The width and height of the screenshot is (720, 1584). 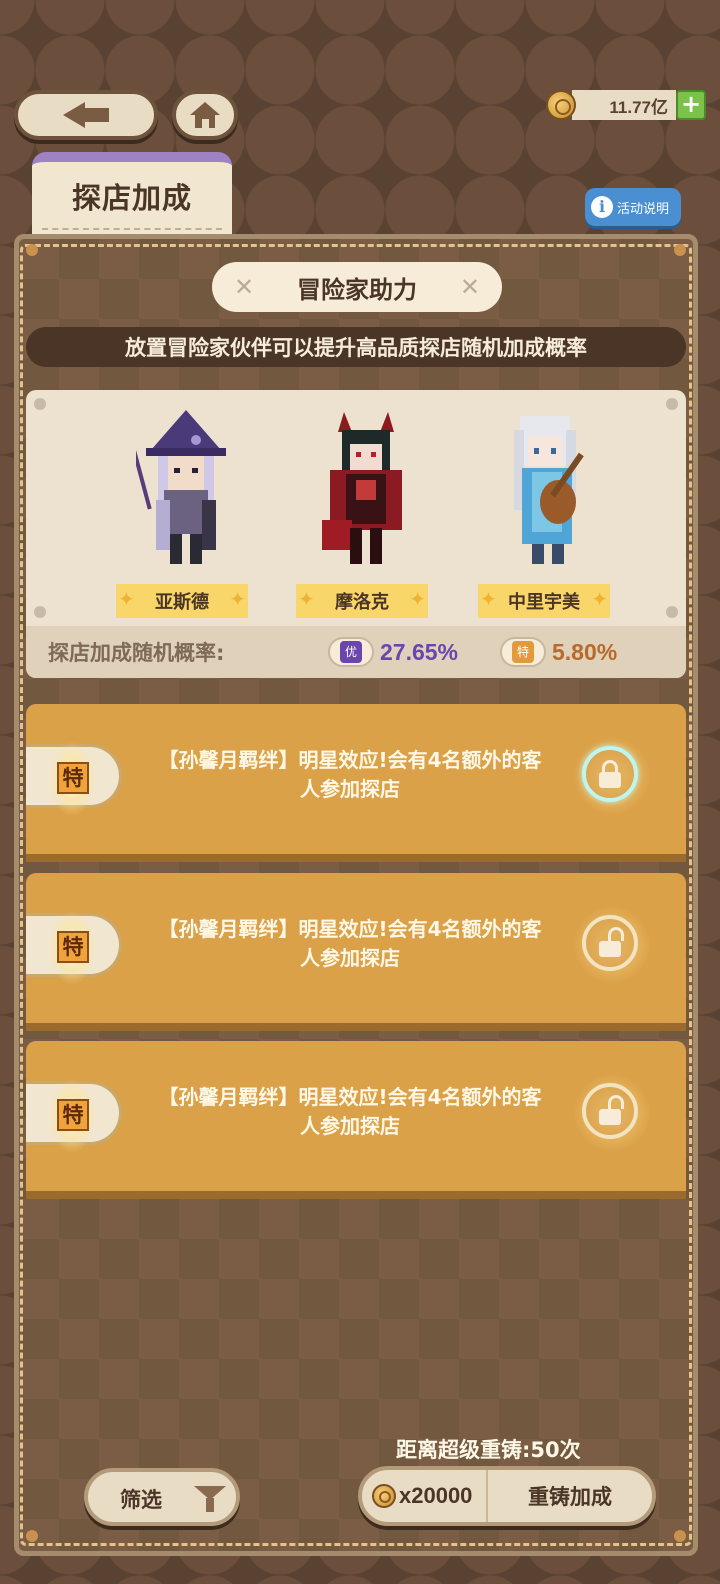 What do you see at coordinates (182, 601) in the screenshot?
I see `hero-name: 亚斯德` at bounding box center [182, 601].